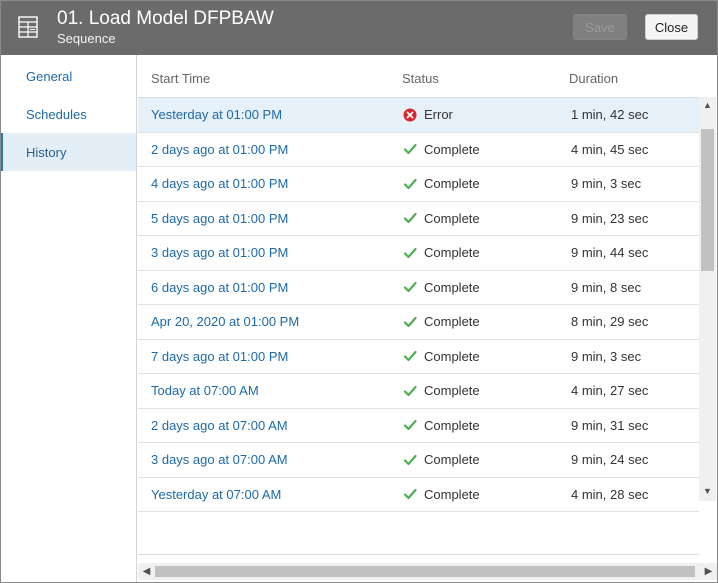  What do you see at coordinates (216, 114) in the screenshot?
I see `start-time-link: Yesterday at 01:00 PM` at bounding box center [216, 114].